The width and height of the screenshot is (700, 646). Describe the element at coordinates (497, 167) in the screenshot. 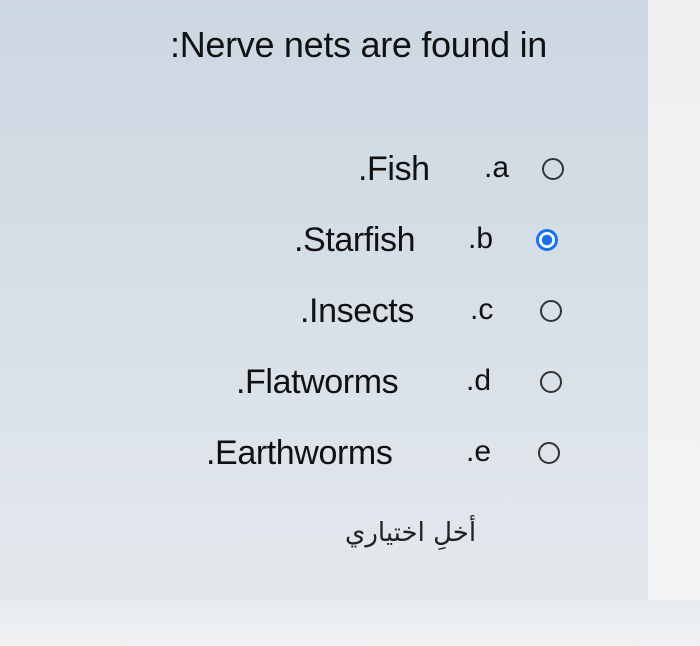

I see `option-a-letter: .a` at that location.